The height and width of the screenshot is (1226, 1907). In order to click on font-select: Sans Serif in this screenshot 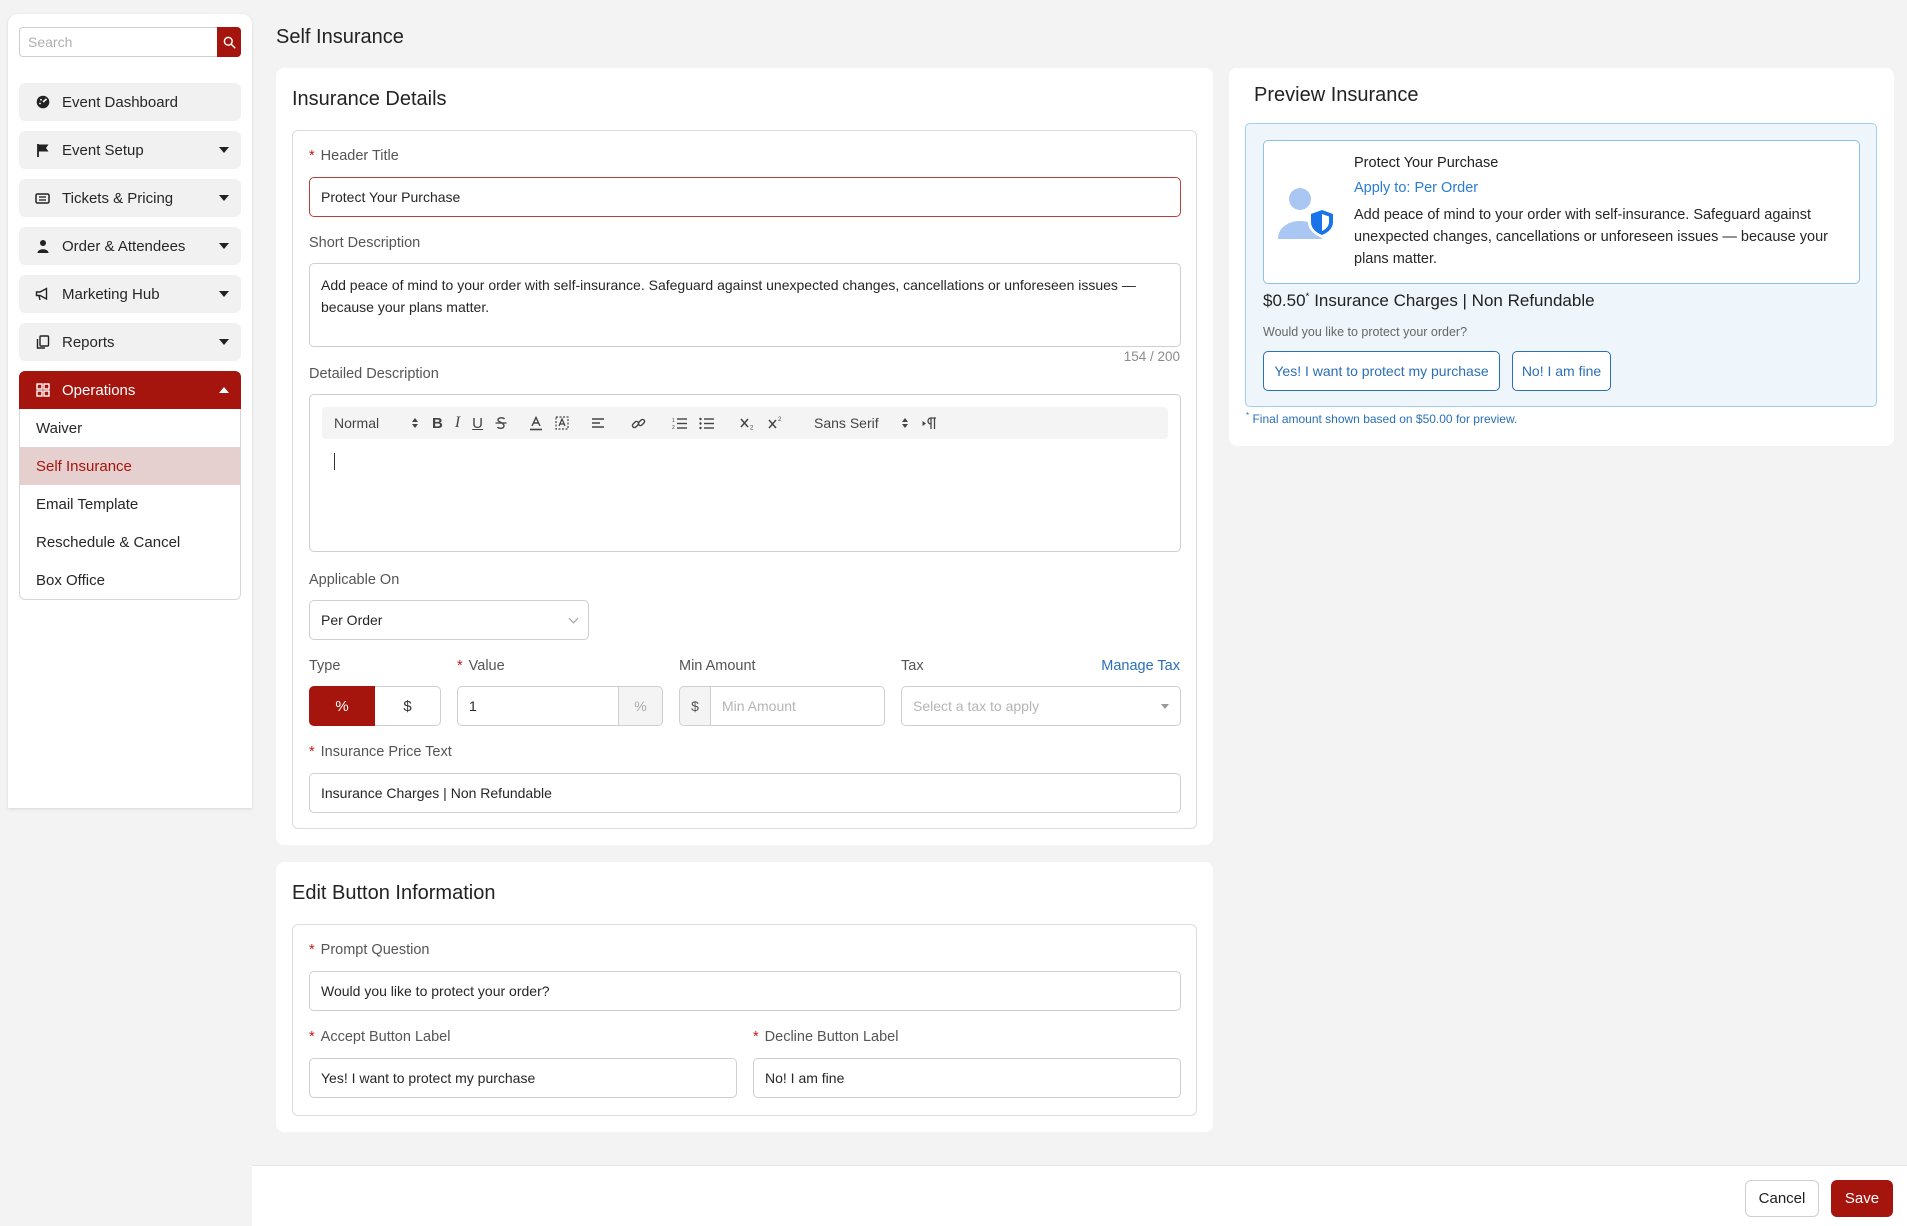, I will do `click(861, 423)`.